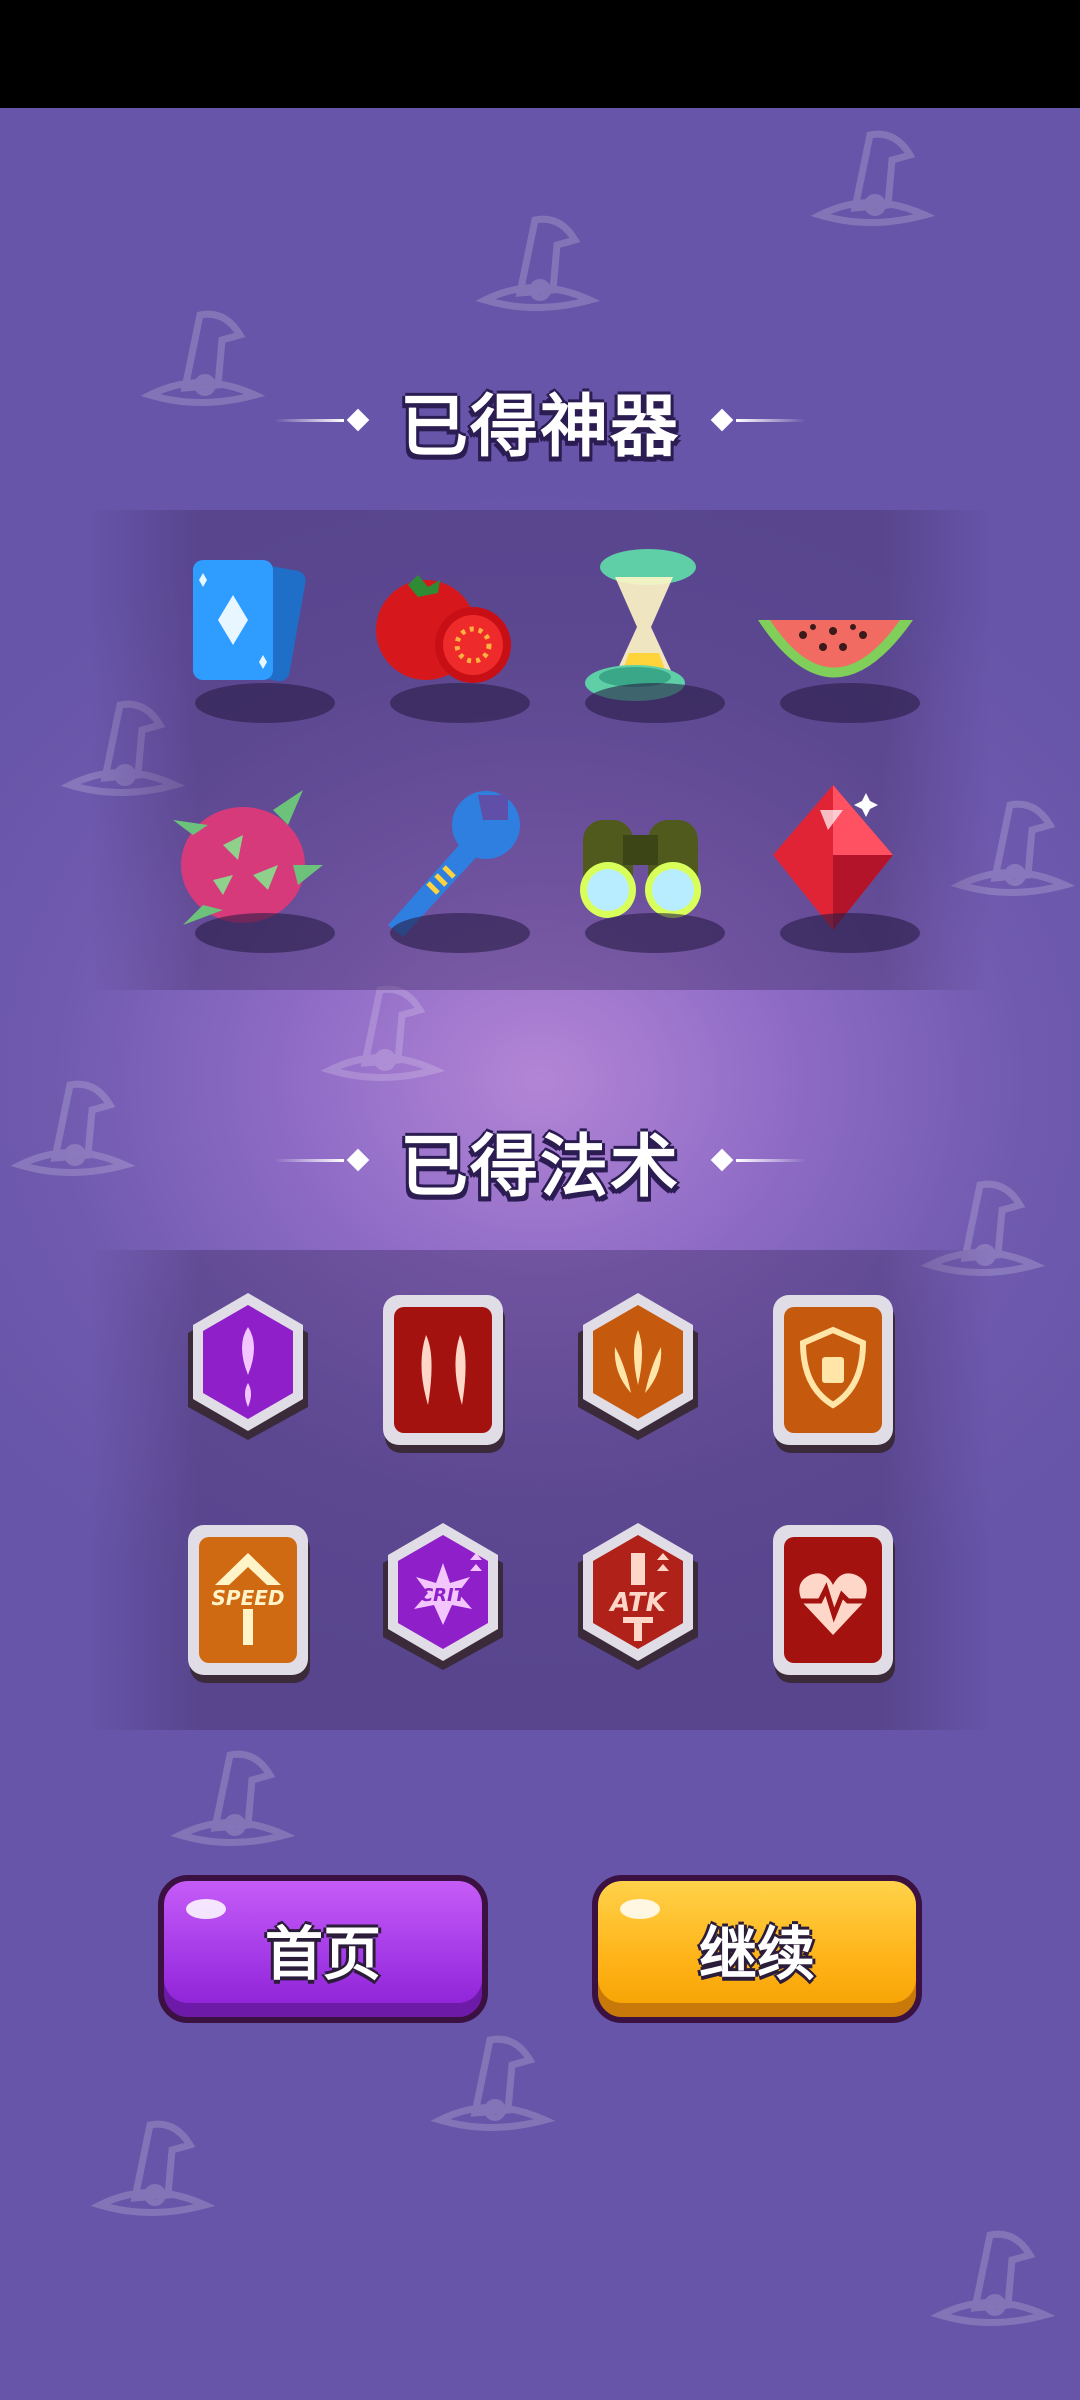 The image size is (1080, 2400). What do you see at coordinates (833, 1604) in the screenshot?
I see `heart-health-spell-icon` at bounding box center [833, 1604].